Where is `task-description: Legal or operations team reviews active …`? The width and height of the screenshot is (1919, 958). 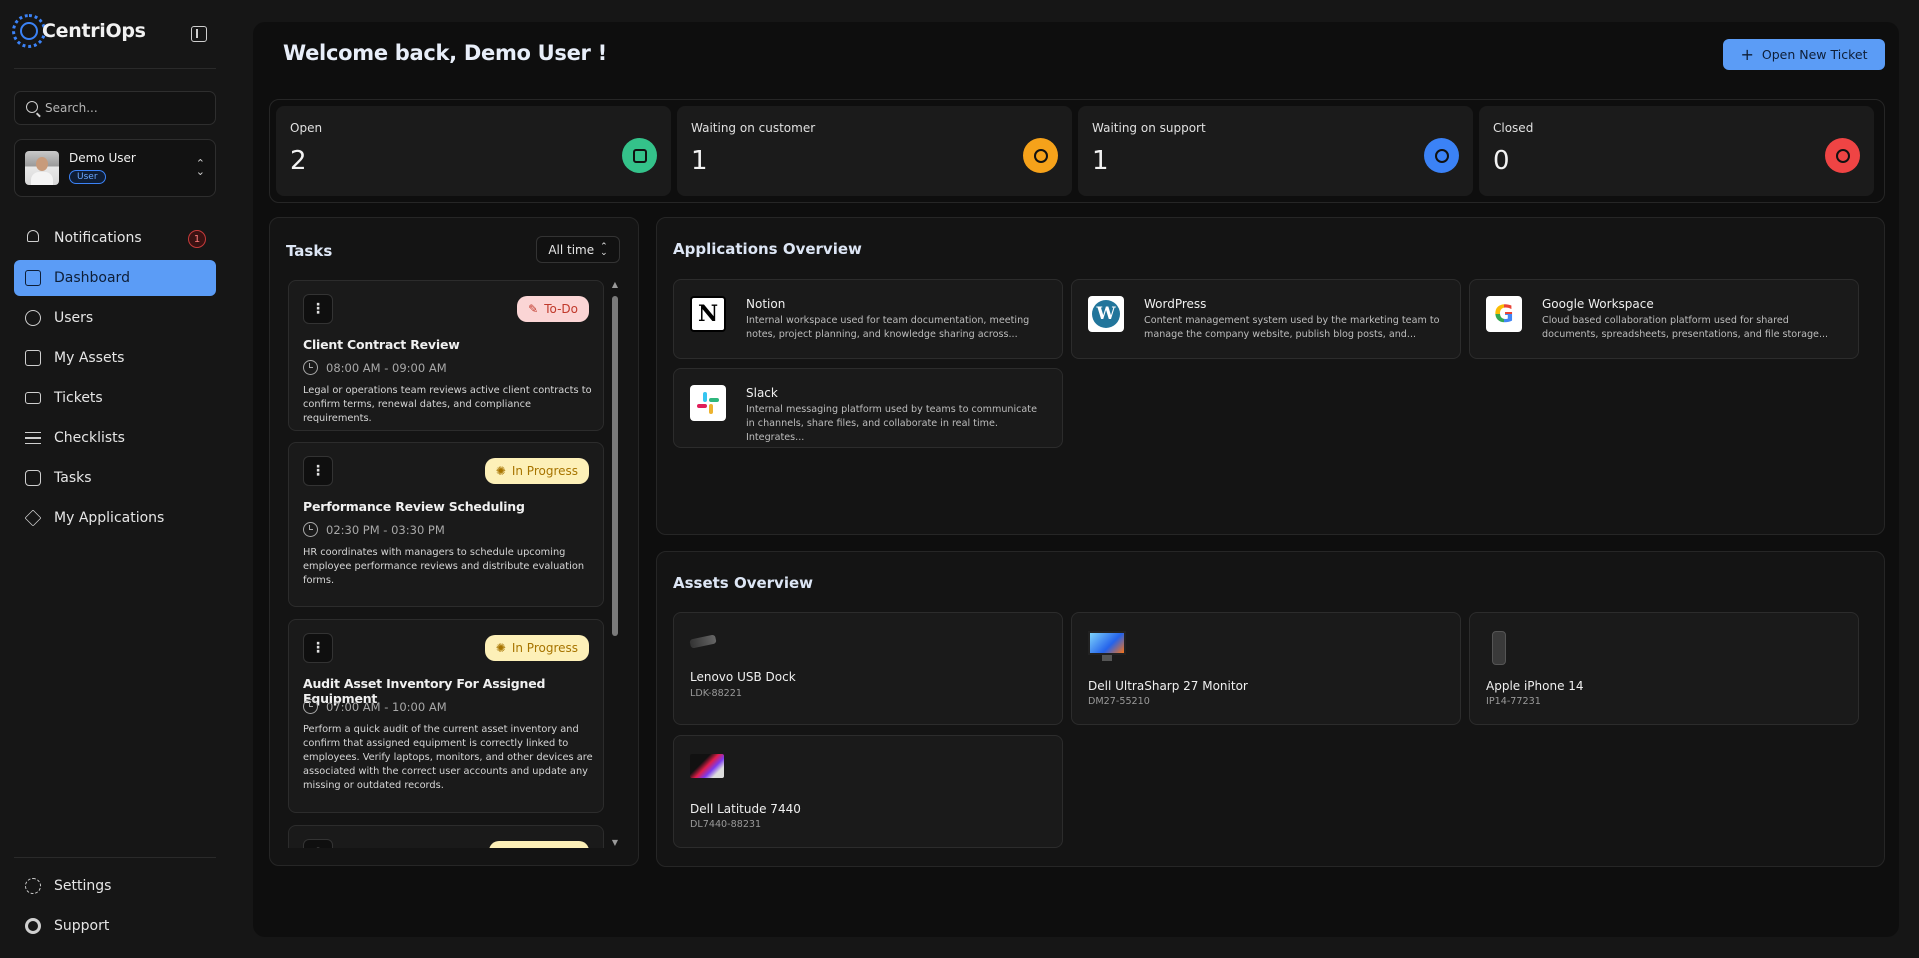
task-description: Legal or operations team reviews active … is located at coordinates (447, 404).